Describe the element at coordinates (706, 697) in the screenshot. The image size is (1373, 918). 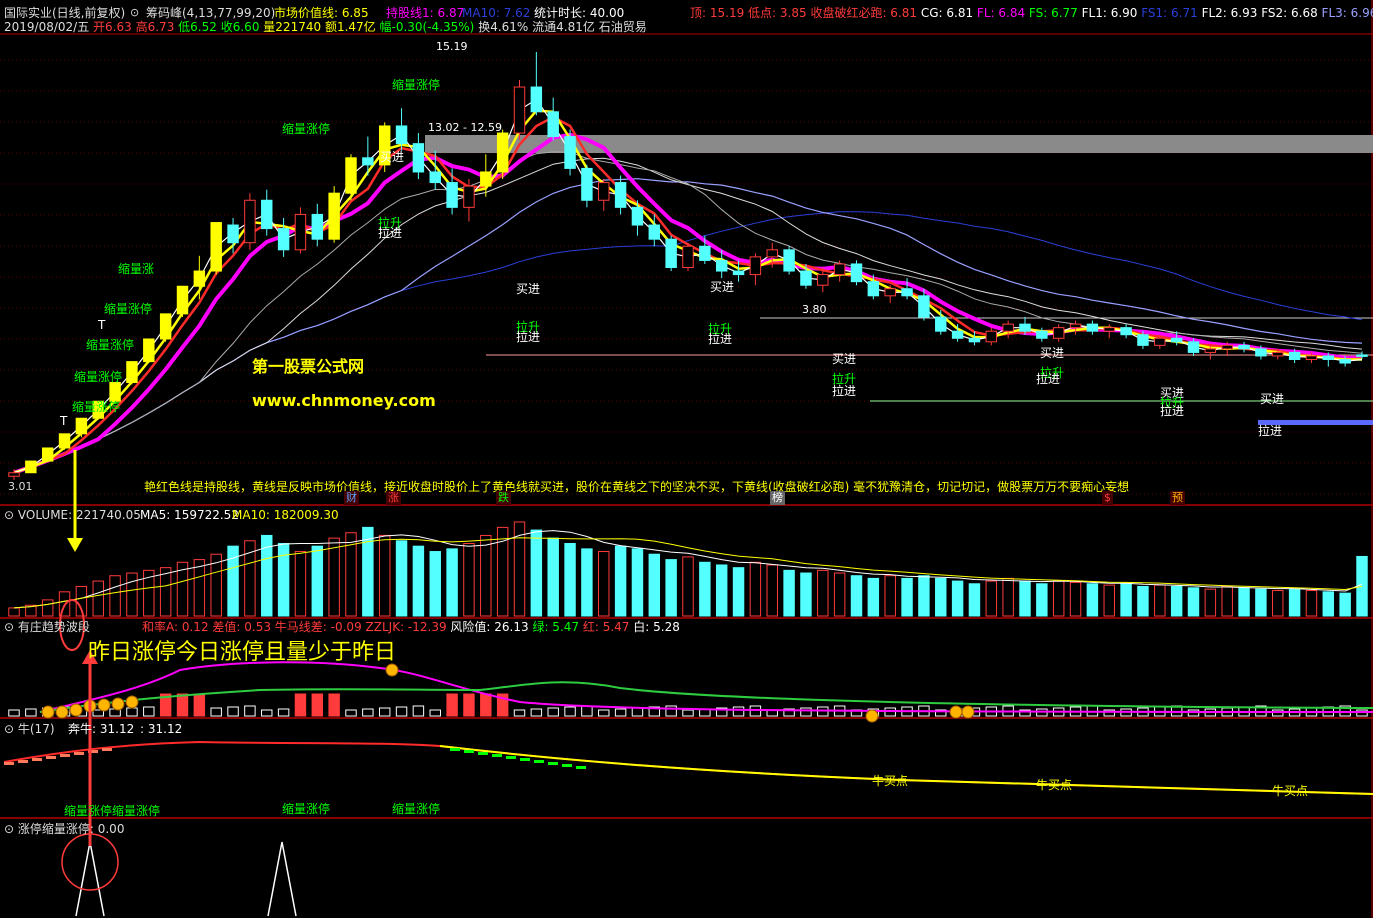
I see `trend-line-green` at that location.